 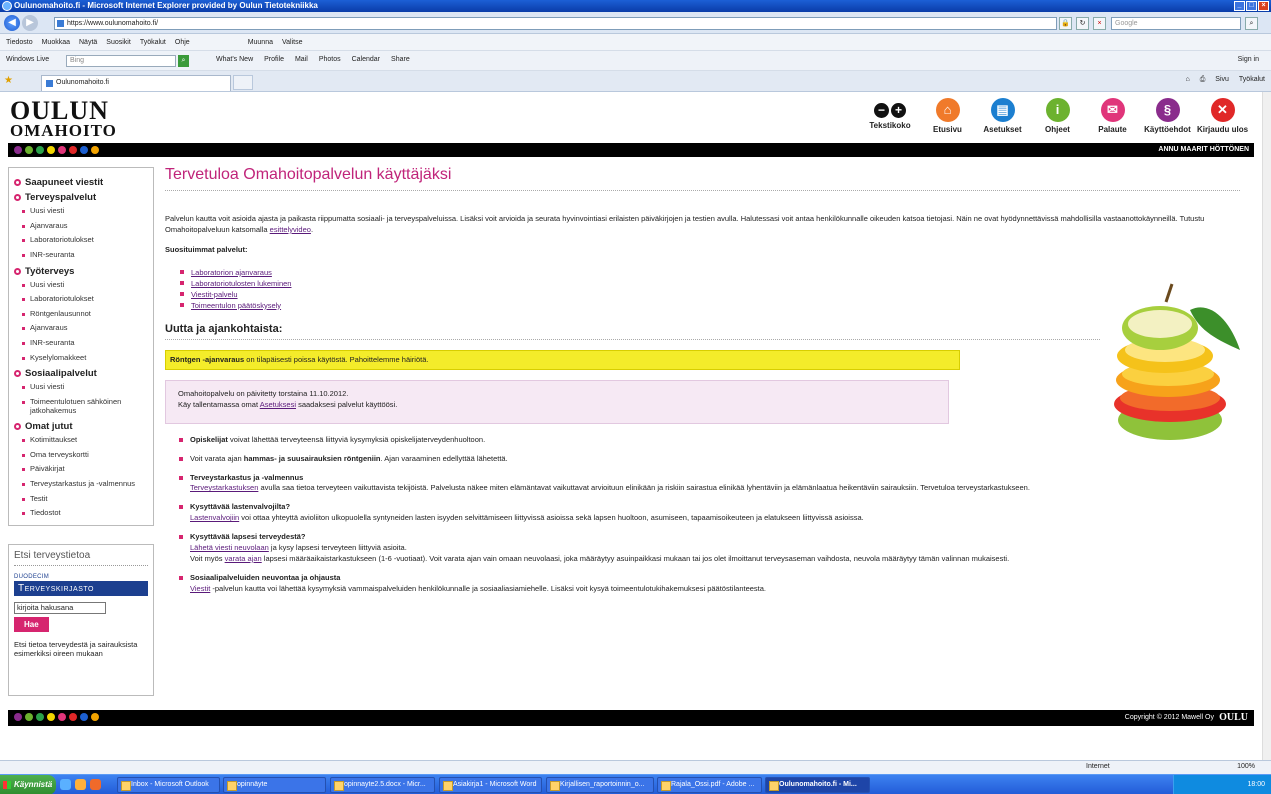 I want to click on vertical-scrollbar, so click(x=1266, y=426).